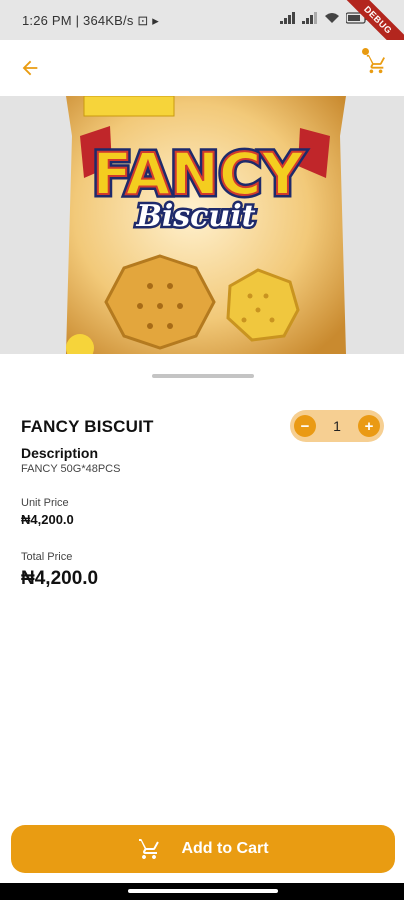 The width and height of the screenshot is (404, 900). I want to click on decrement-button: −, so click(305, 426).